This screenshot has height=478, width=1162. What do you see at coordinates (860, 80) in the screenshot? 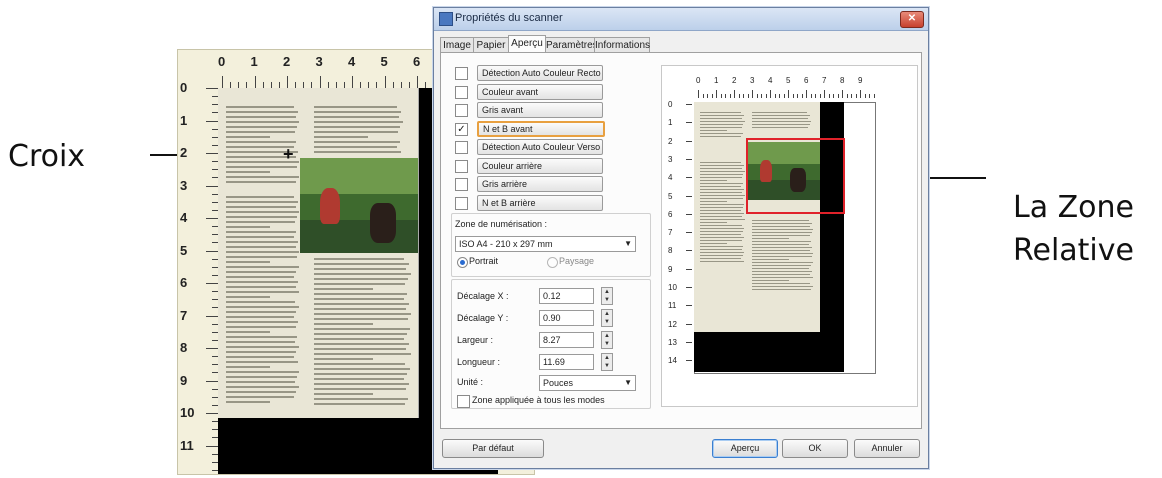
I see `preview-ruler-number: 9` at bounding box center [860, 80].